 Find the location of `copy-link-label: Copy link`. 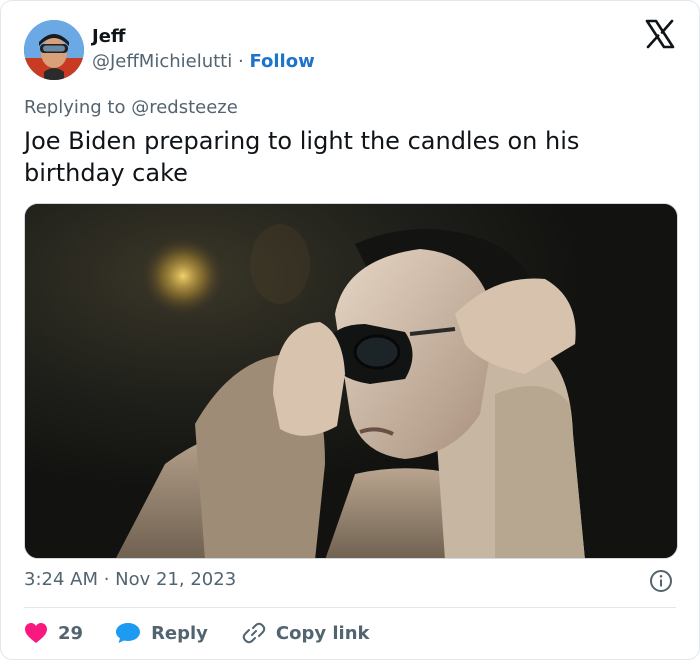

copy-link-label: Copy link is located at coordinates (322, 633).